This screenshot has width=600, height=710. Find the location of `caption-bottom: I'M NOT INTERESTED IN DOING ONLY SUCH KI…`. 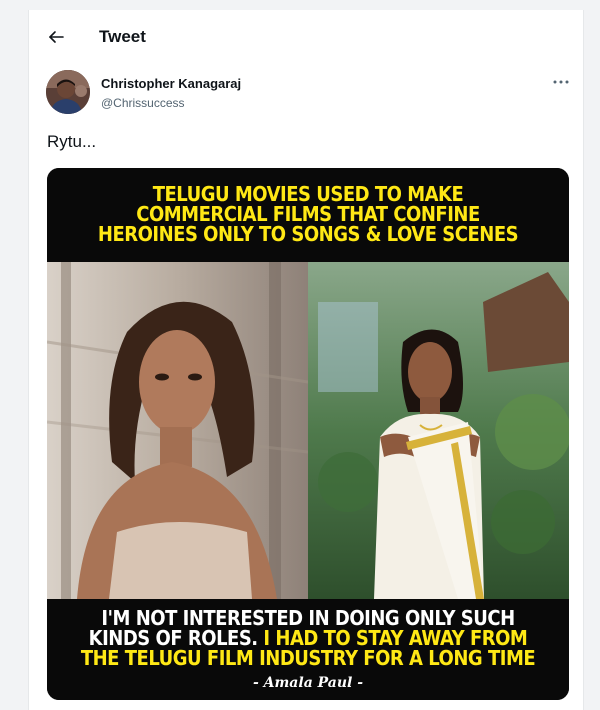

caption-bottom: I'M NOT INTERESTED IN DOING ONLY SUCH KI… is located at coordinates (308, 649).